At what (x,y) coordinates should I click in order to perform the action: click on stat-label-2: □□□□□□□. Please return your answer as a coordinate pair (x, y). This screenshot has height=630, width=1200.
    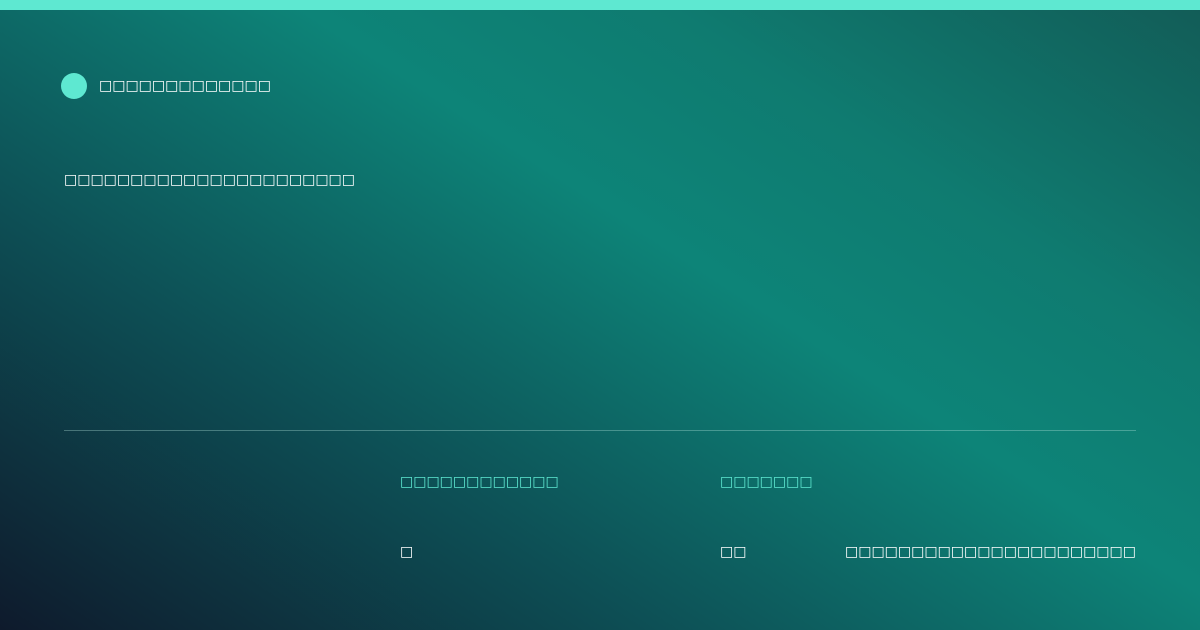
    Looking at the image, I should click on (766, 482).